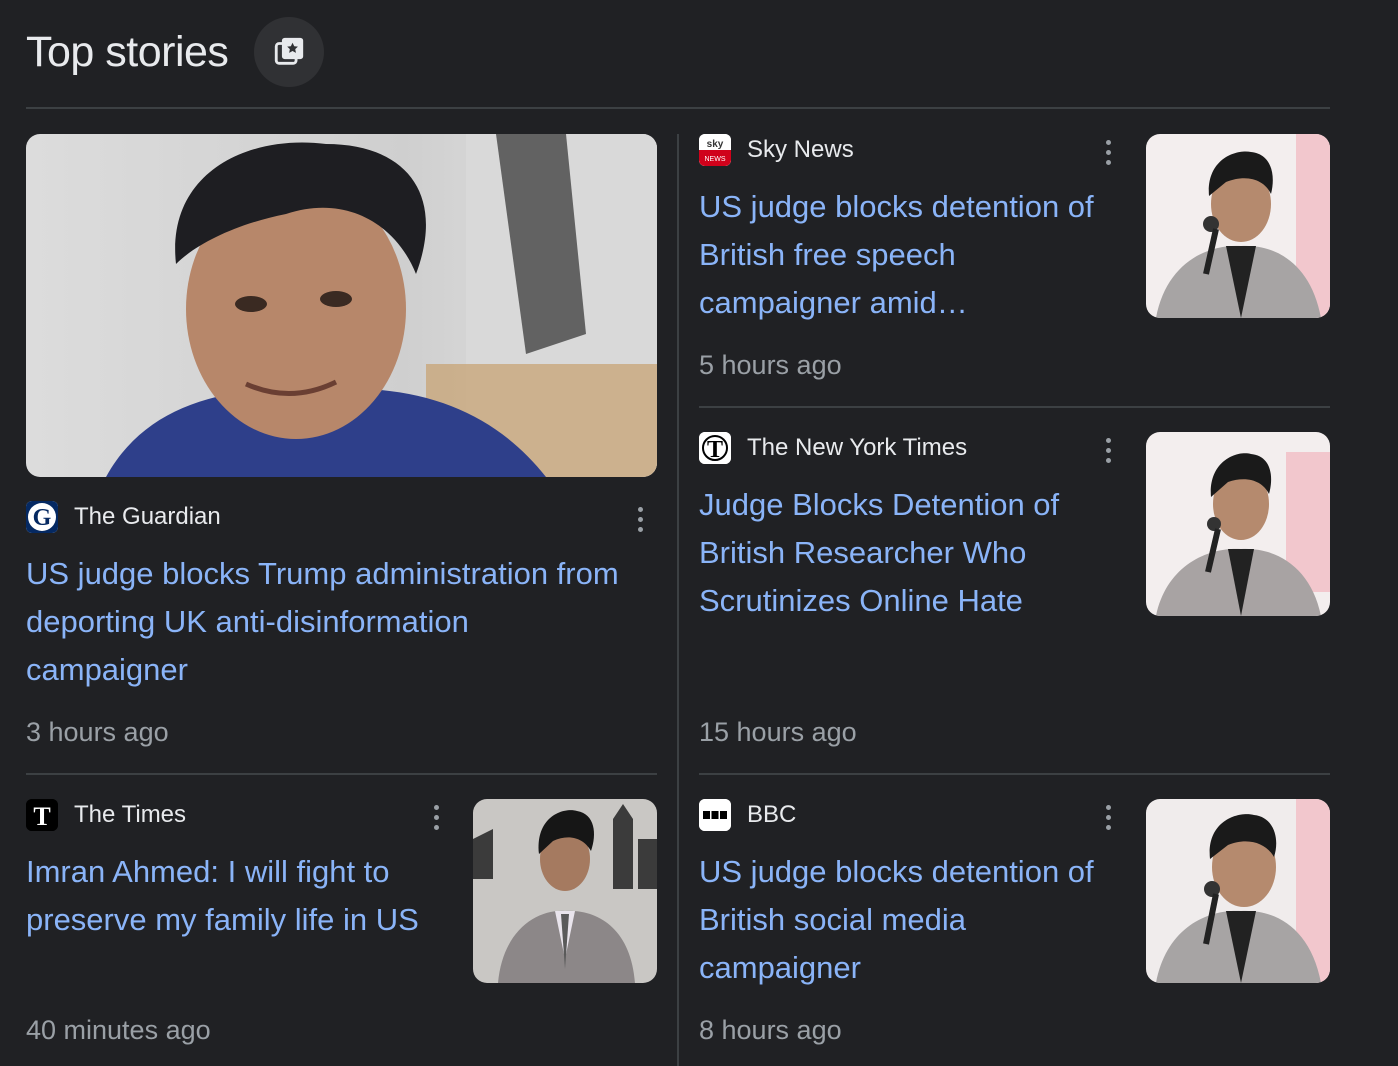  What do you see at coordinates (147, 516) in the screenshot?
I see `source-name: The Guardian` at bounding box center [147, 516].